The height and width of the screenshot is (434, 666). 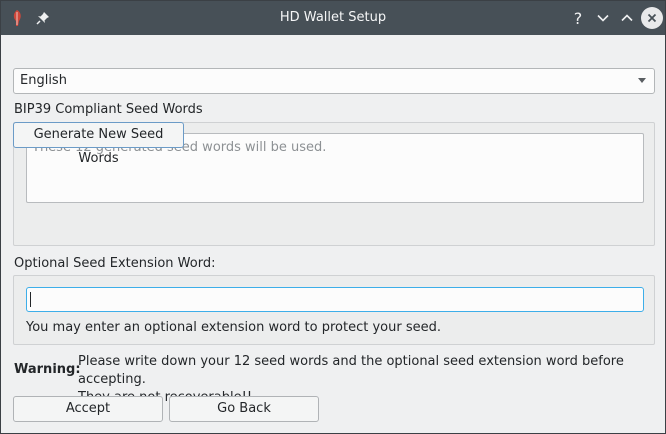 I want to click on warning-label: Warning:, so click(x=47, y=369).